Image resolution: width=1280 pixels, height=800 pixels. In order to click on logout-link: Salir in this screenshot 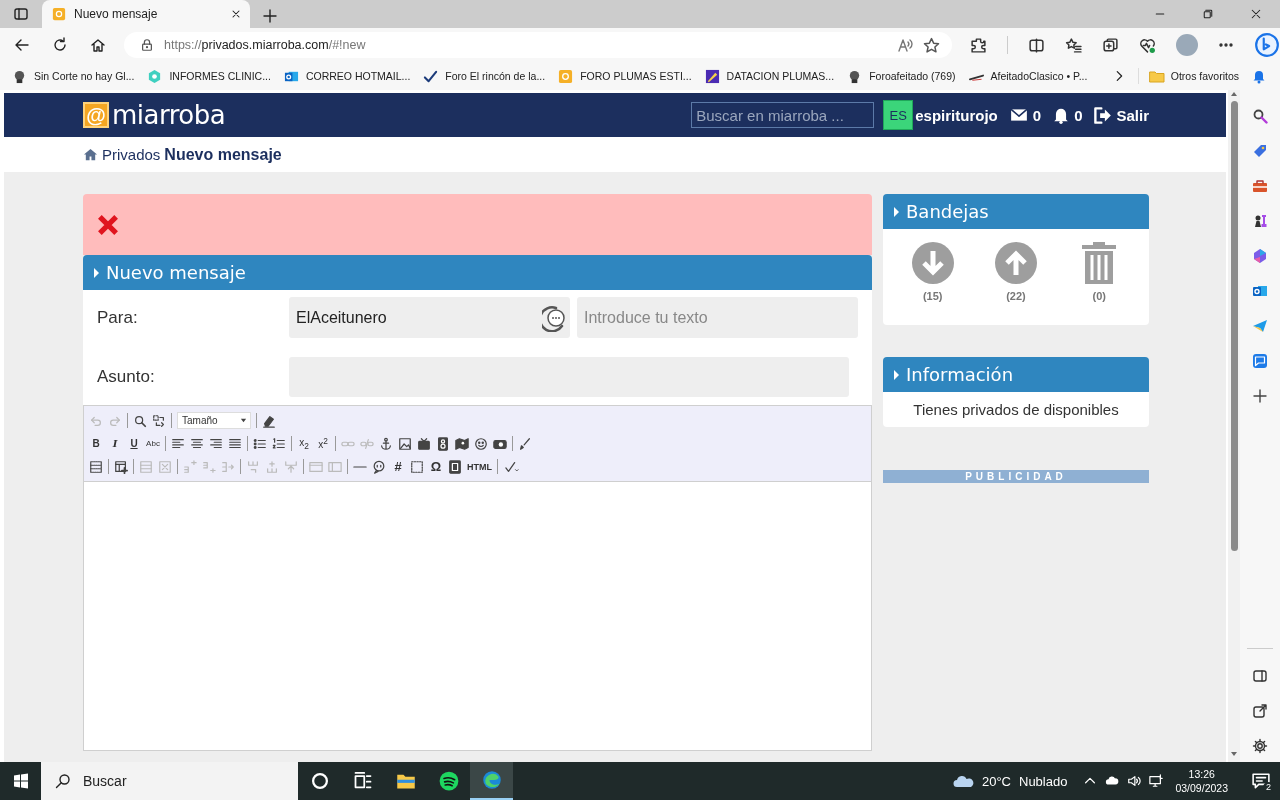, I will do `click(1132, 115)`.